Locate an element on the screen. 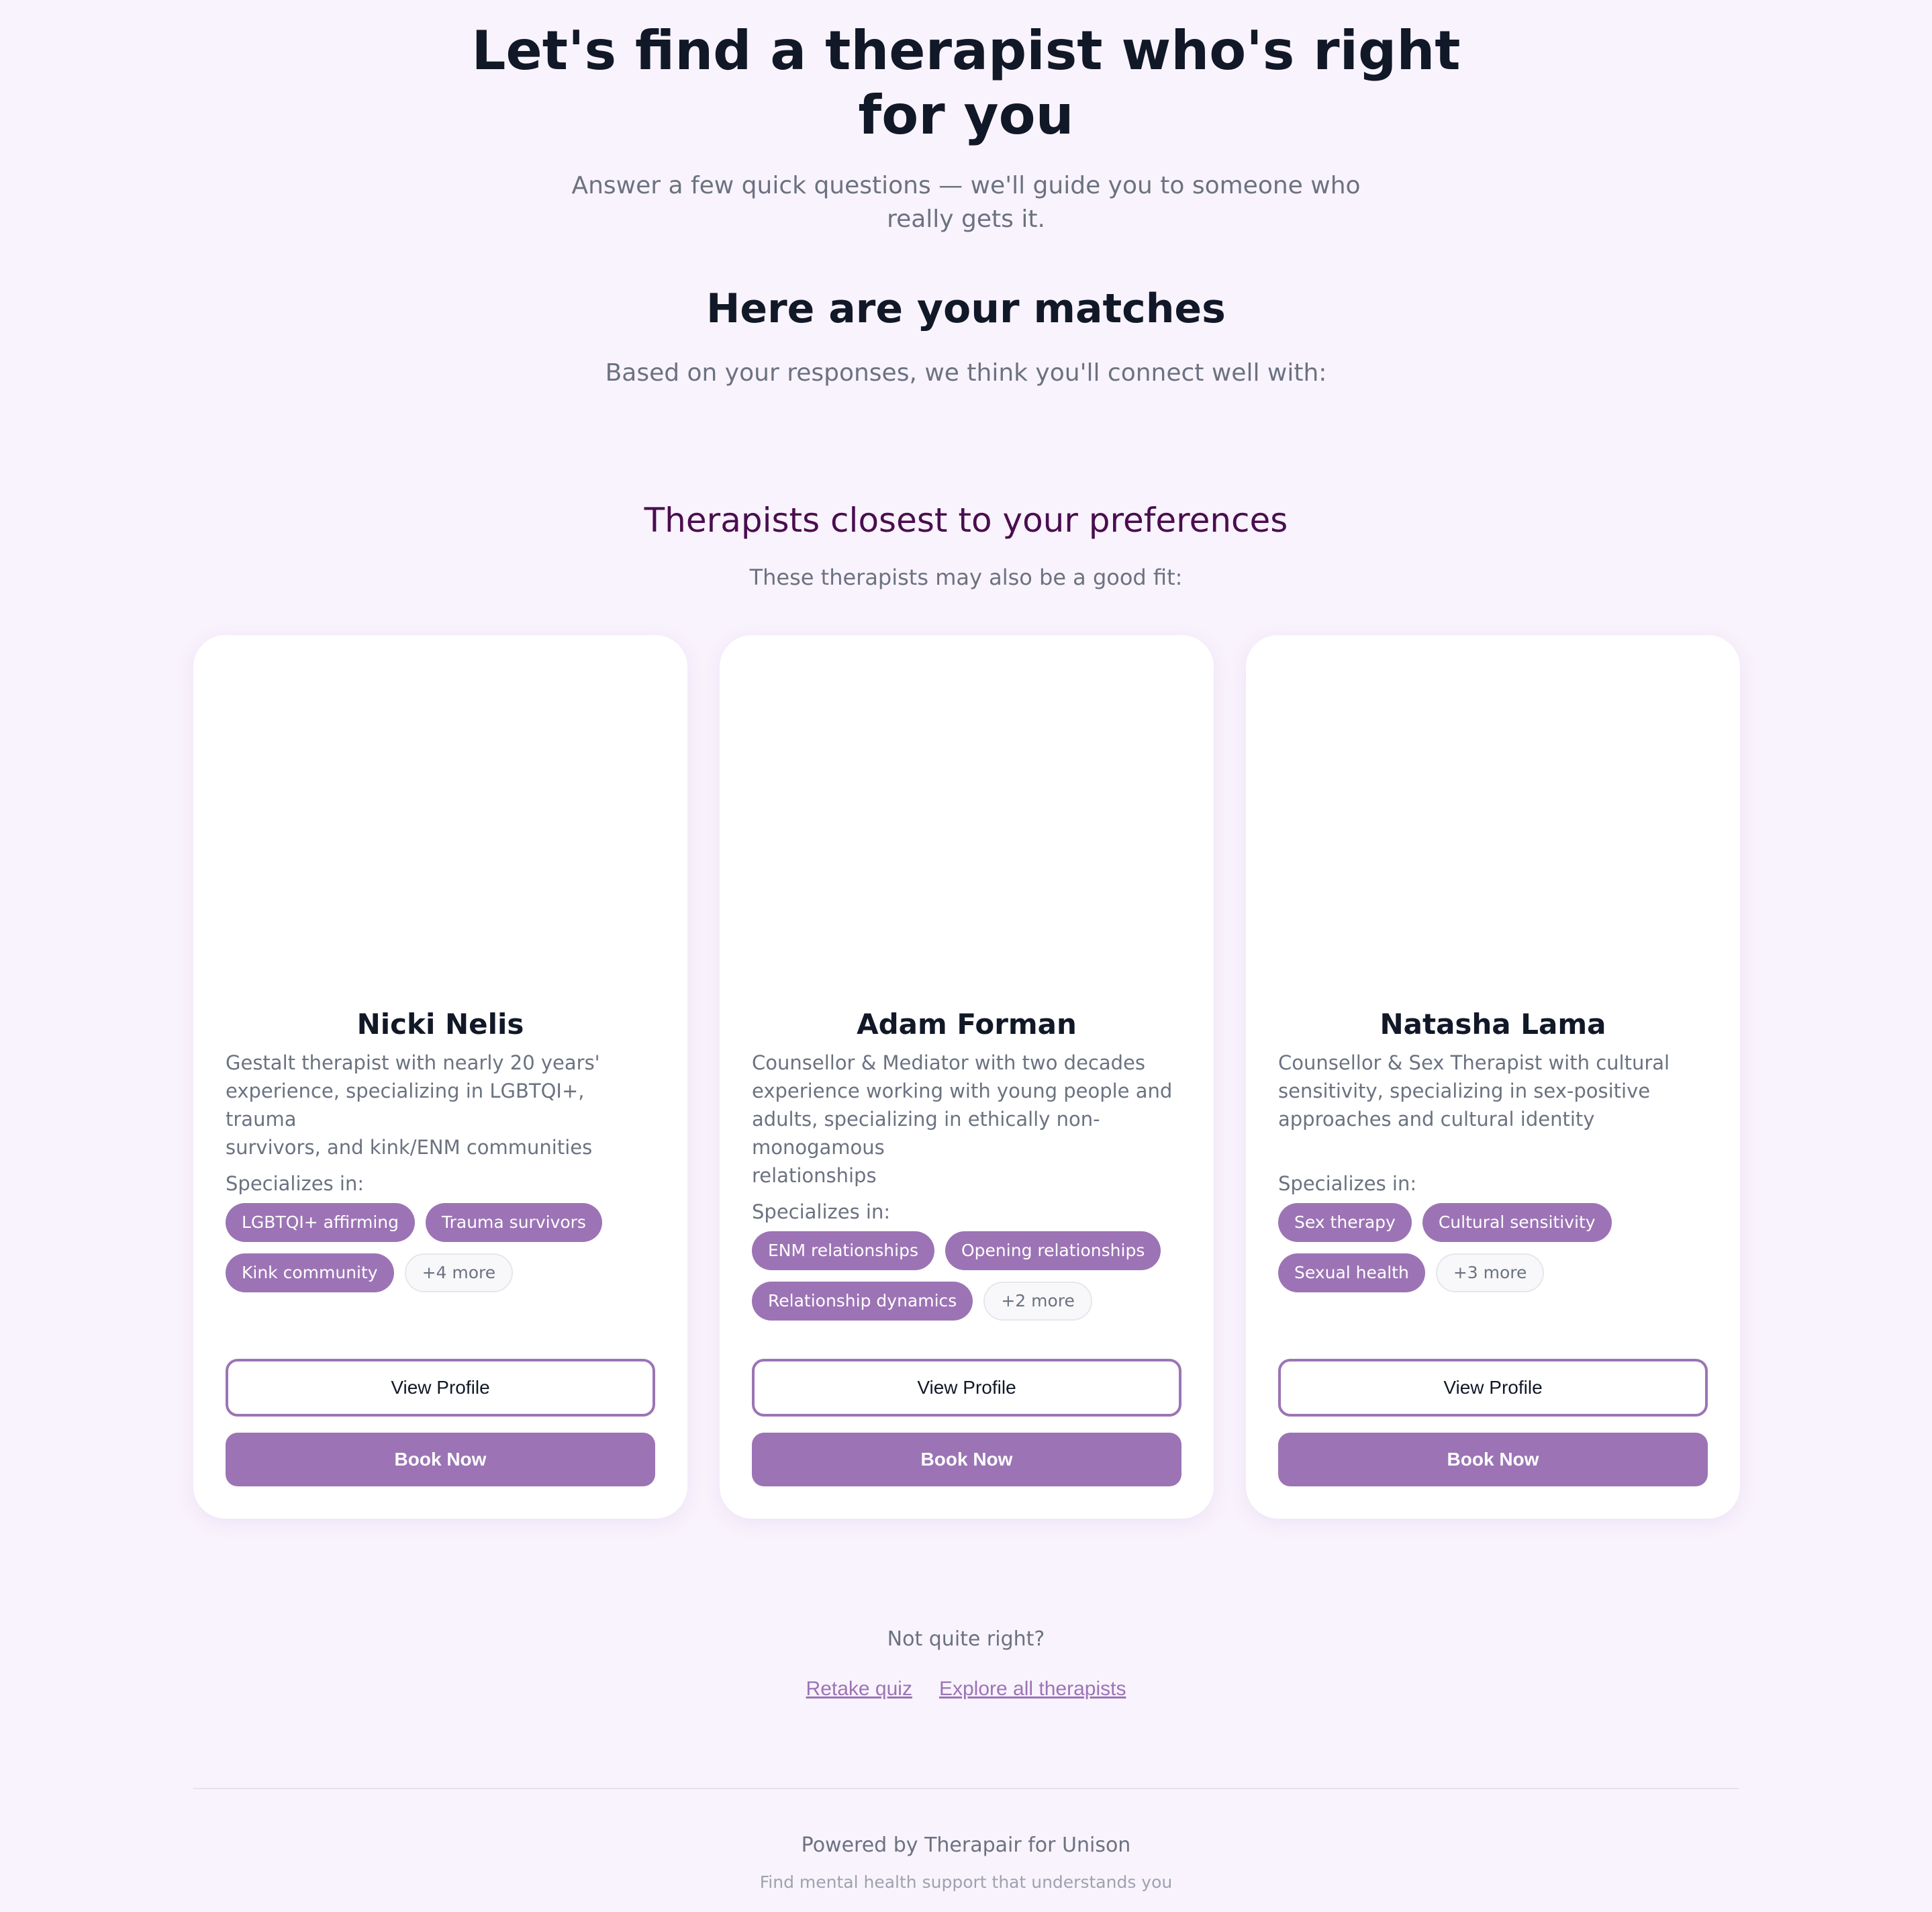 This screenshot has height=1912, width=1932. more-tags-chip: +2 more is located at coordinates (1037, 1301).